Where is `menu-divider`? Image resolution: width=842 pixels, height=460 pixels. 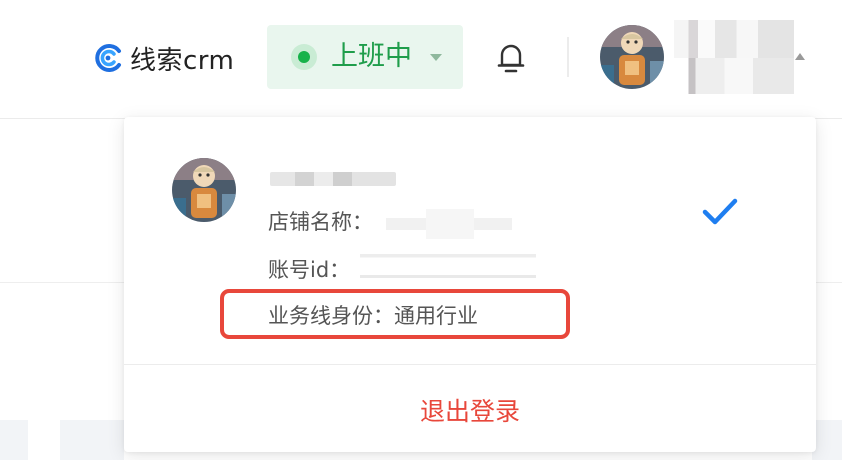 menu-divider is located at coordinates (470, 364).